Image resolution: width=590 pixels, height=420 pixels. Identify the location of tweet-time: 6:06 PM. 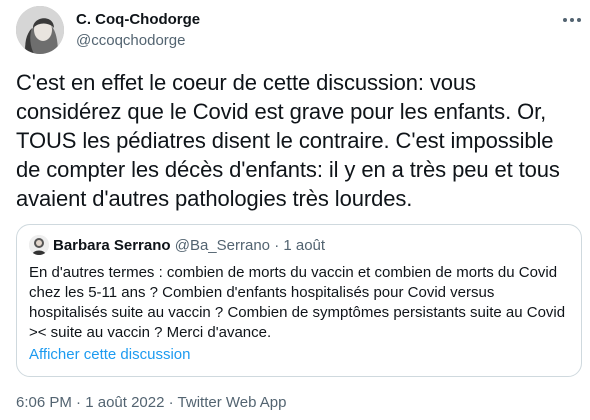
(44, 402).